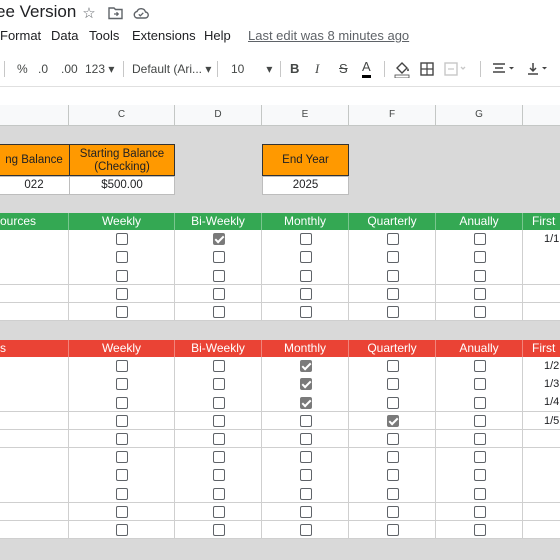 This screenshot has height=560, width=560. I want to click on bold-button: B, so click(294, 69).